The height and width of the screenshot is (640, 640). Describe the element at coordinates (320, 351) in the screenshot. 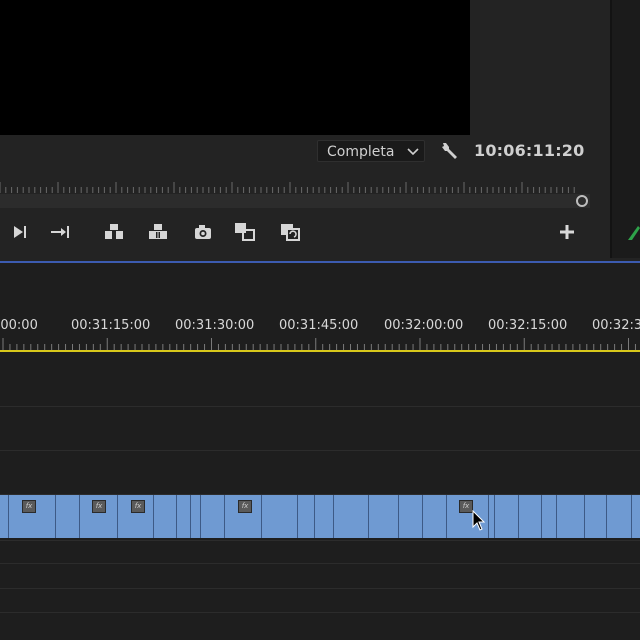

I see `work-area-bar` at that location.